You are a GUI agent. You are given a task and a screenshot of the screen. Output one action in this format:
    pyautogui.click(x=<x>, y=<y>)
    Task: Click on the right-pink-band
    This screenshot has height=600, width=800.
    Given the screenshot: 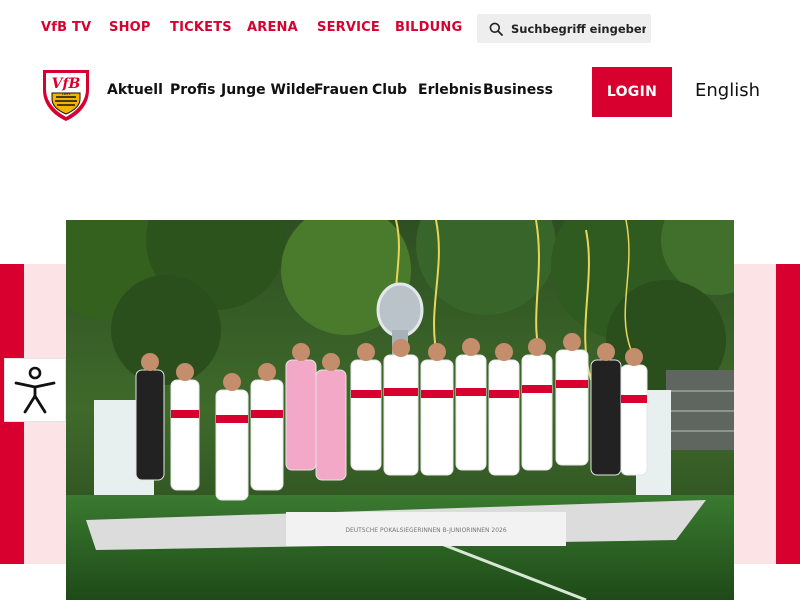 What is the action you would take?
    pyautogui.click(x=755, y=414)
    